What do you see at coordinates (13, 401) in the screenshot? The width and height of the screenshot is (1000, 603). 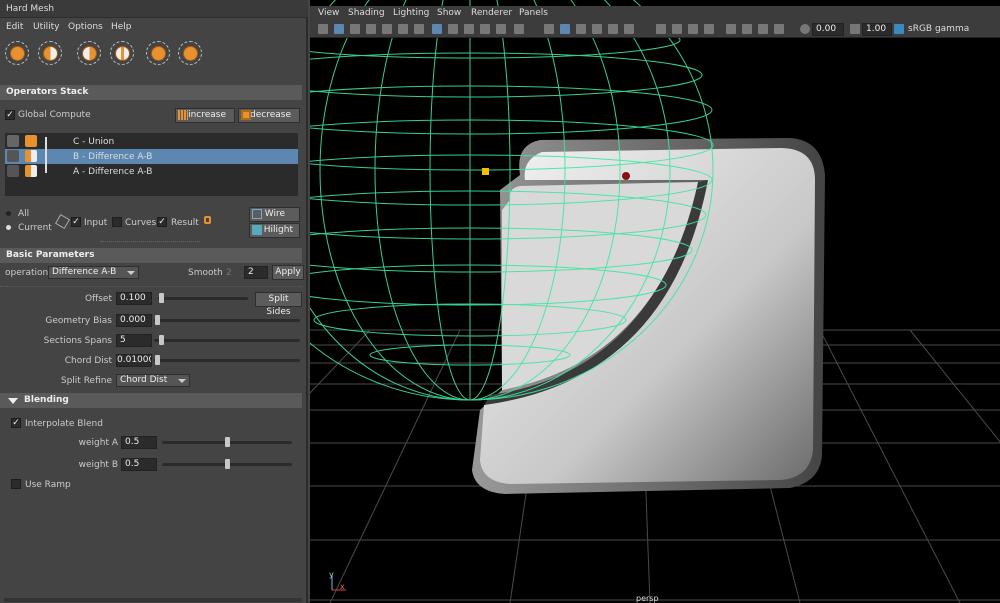 I see `collapse-arrow-icon` at bounding box center [13, 401].